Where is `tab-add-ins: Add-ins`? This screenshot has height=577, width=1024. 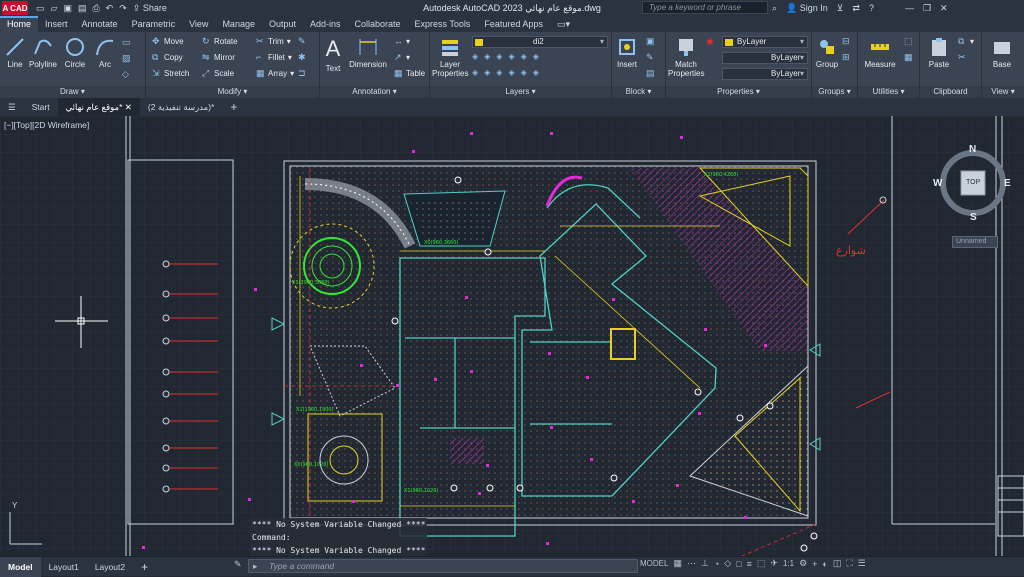 tab-add-ins: Add-ins is located at coordinates (325, 24).